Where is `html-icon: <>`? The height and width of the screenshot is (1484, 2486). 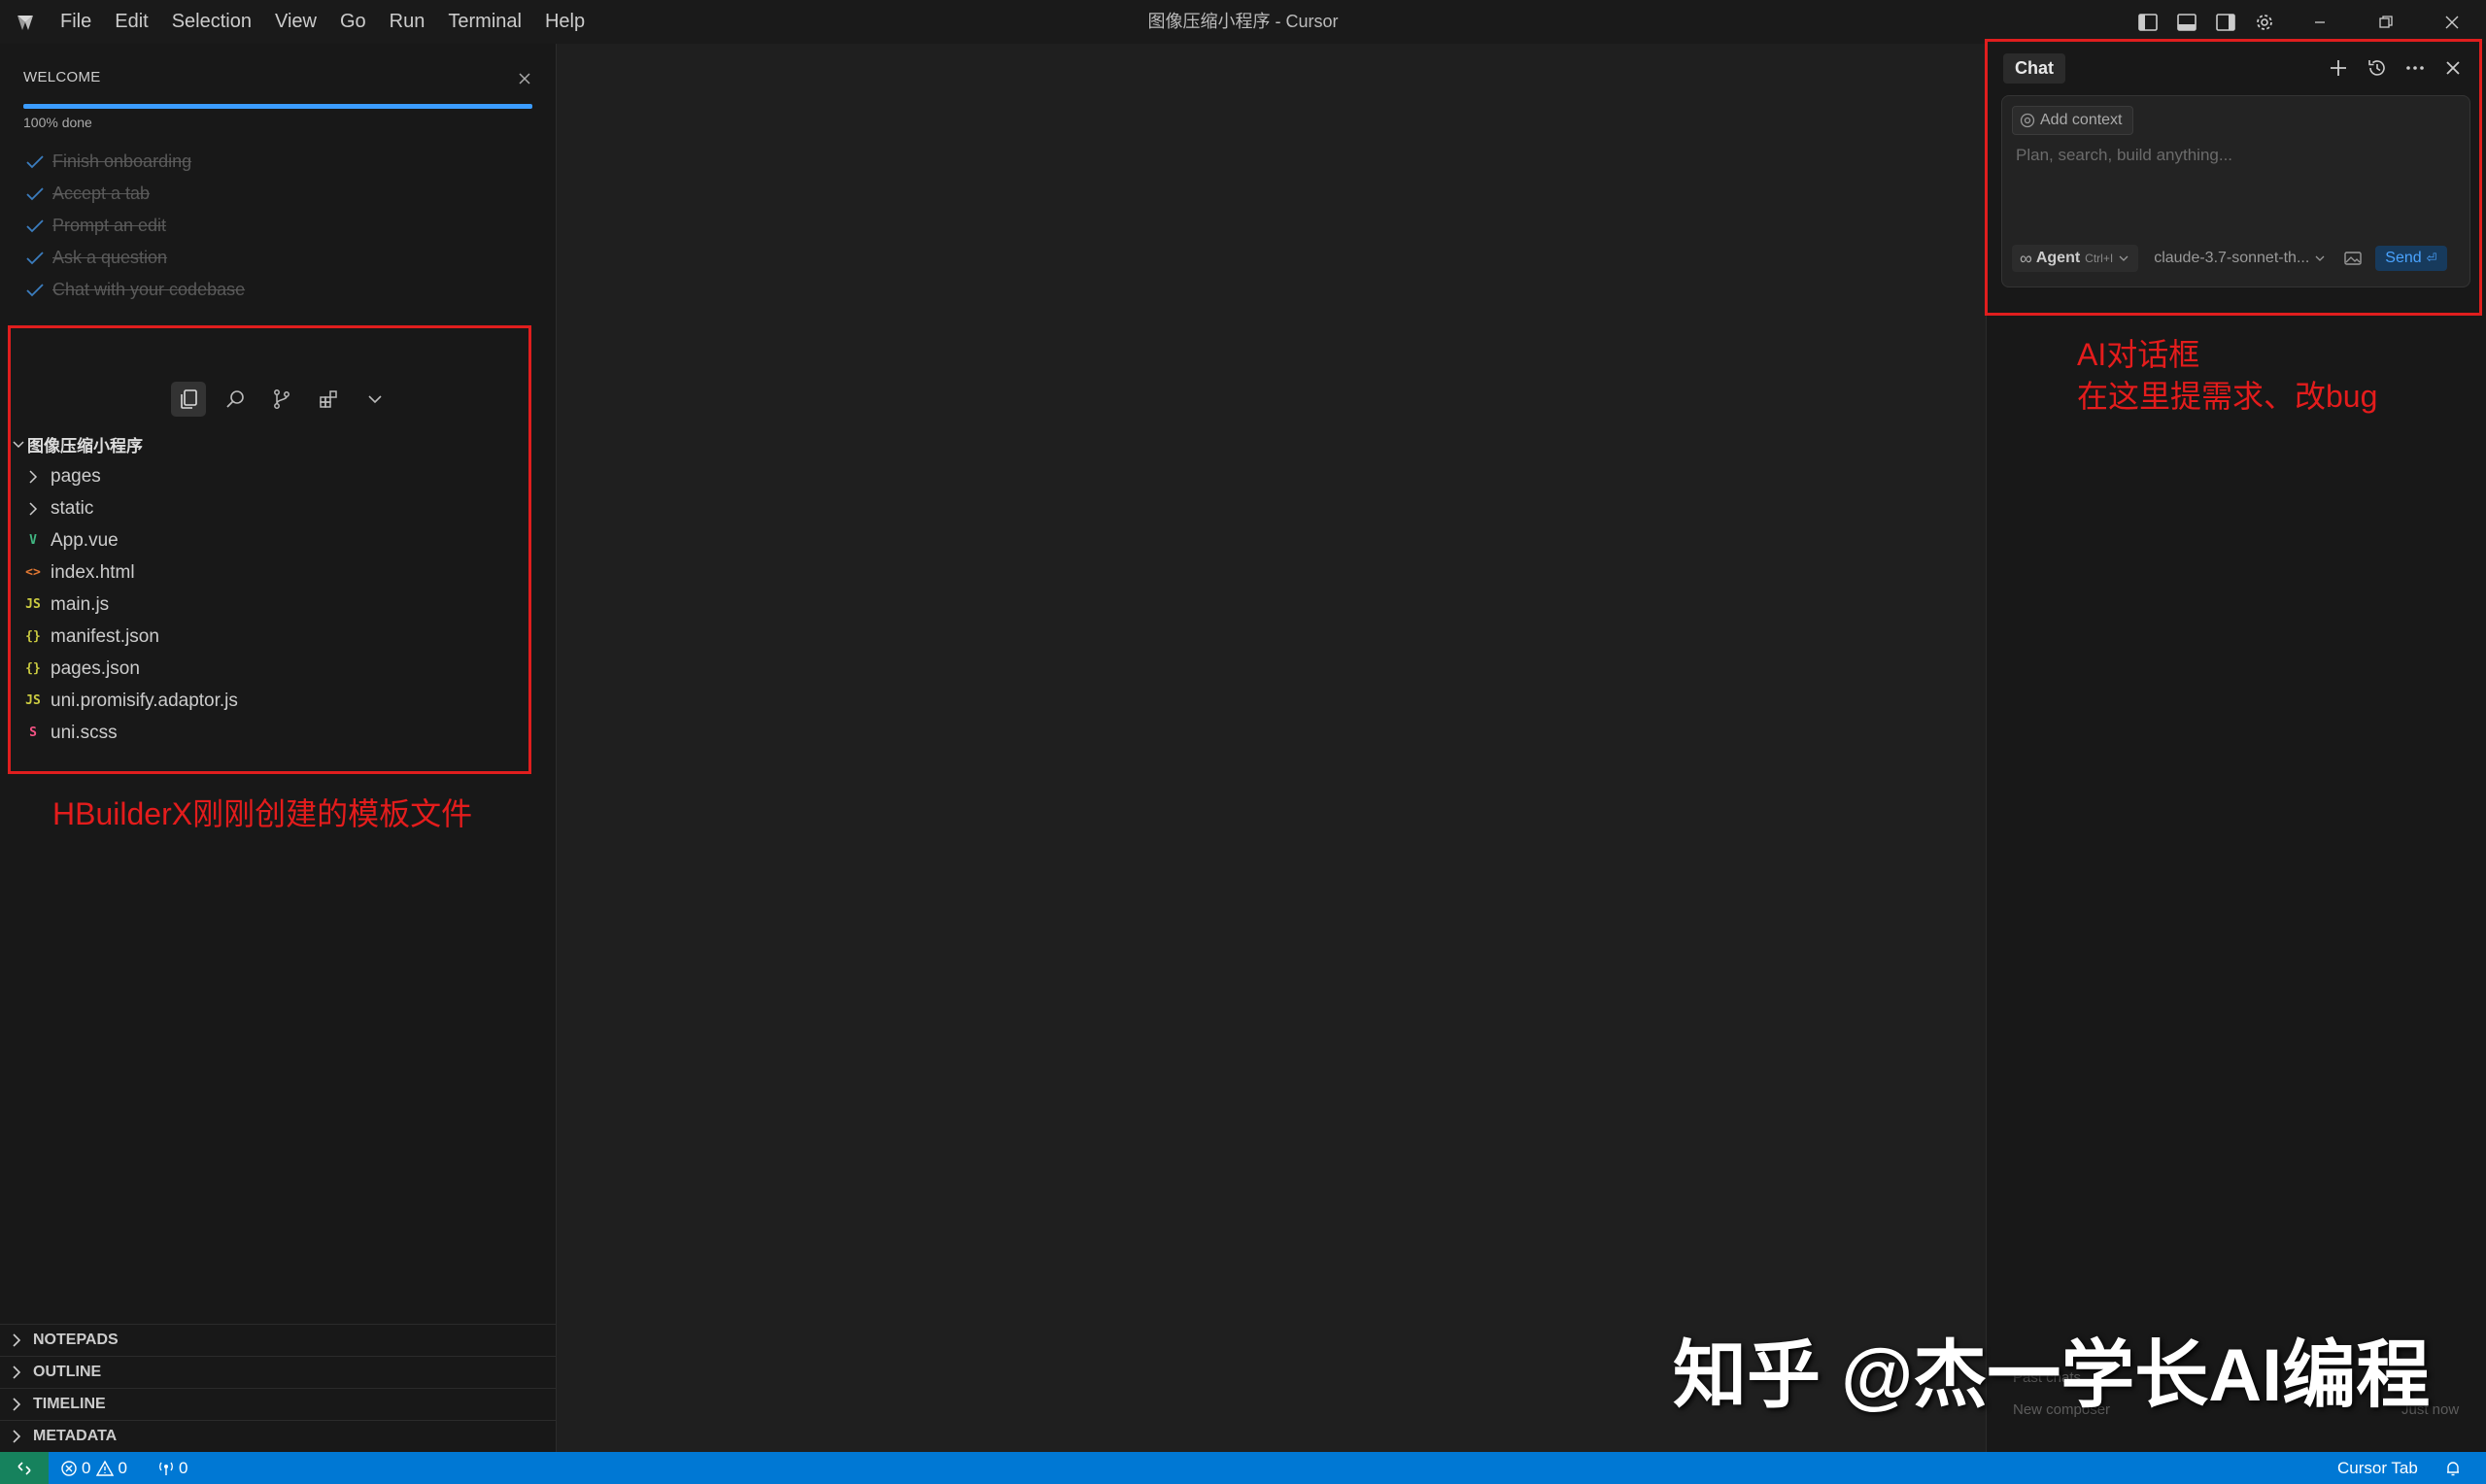
html-icon: <> is located at coordinates (33, 572).